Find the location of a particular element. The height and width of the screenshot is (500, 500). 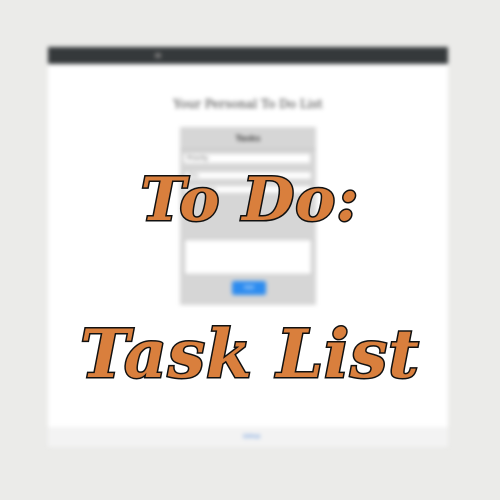

page-title: Your Personal To Do List is located at coordinates (248, 104).